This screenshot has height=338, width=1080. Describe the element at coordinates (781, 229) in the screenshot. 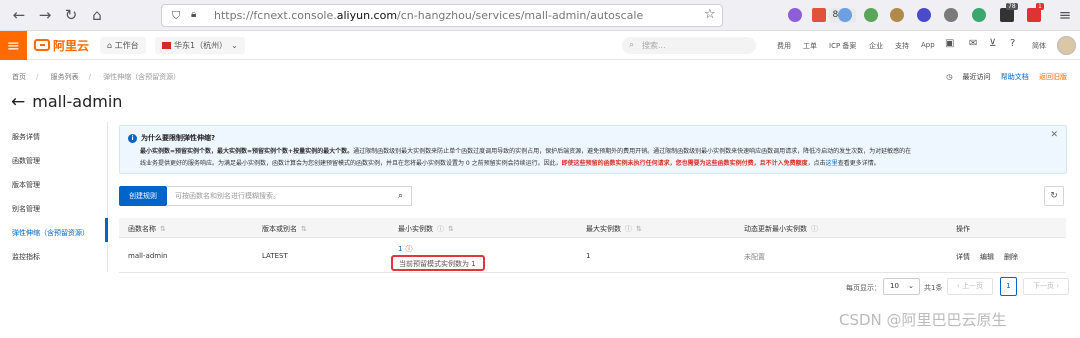

I see `column-header-dynamic: 动态更新最小实例数 ⓘ` at that location.